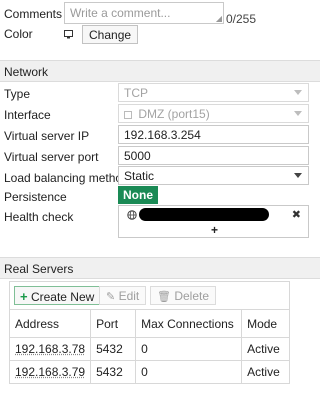  What do you see at coordinates (204, 214) in the screenshot?
I see `health-check-name-redacted` at bounding box center [204, 214].